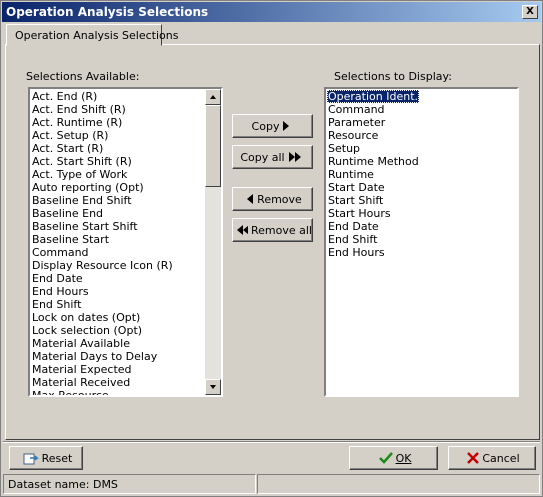  I want to click on list-item: Baseline Start, so click(102, 239).